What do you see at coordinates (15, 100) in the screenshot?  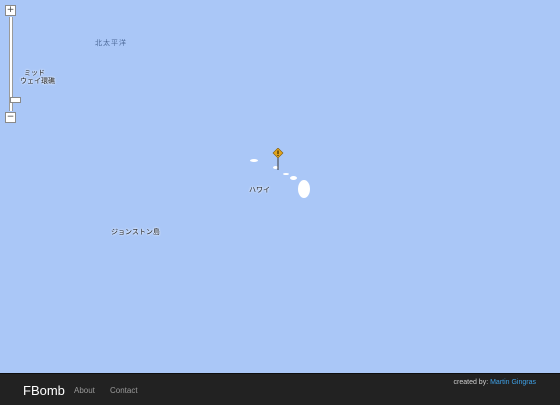 I see `zoom-slider-handle` at bounding box center [15, 100].